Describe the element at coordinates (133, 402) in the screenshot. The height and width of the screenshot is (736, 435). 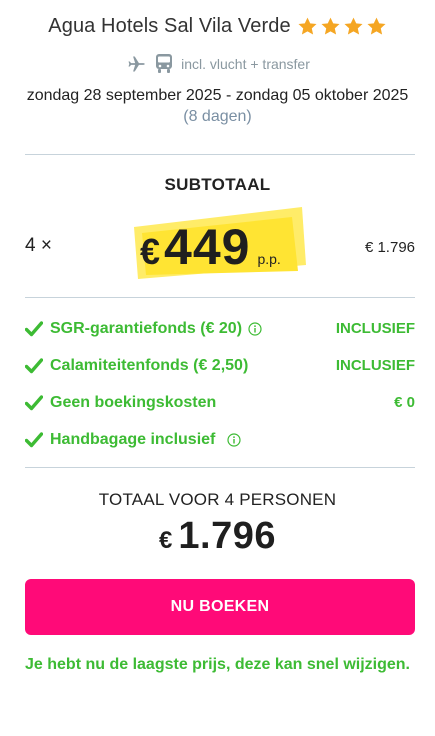
I see `feature-label: Geen boekingskosten` at that location.